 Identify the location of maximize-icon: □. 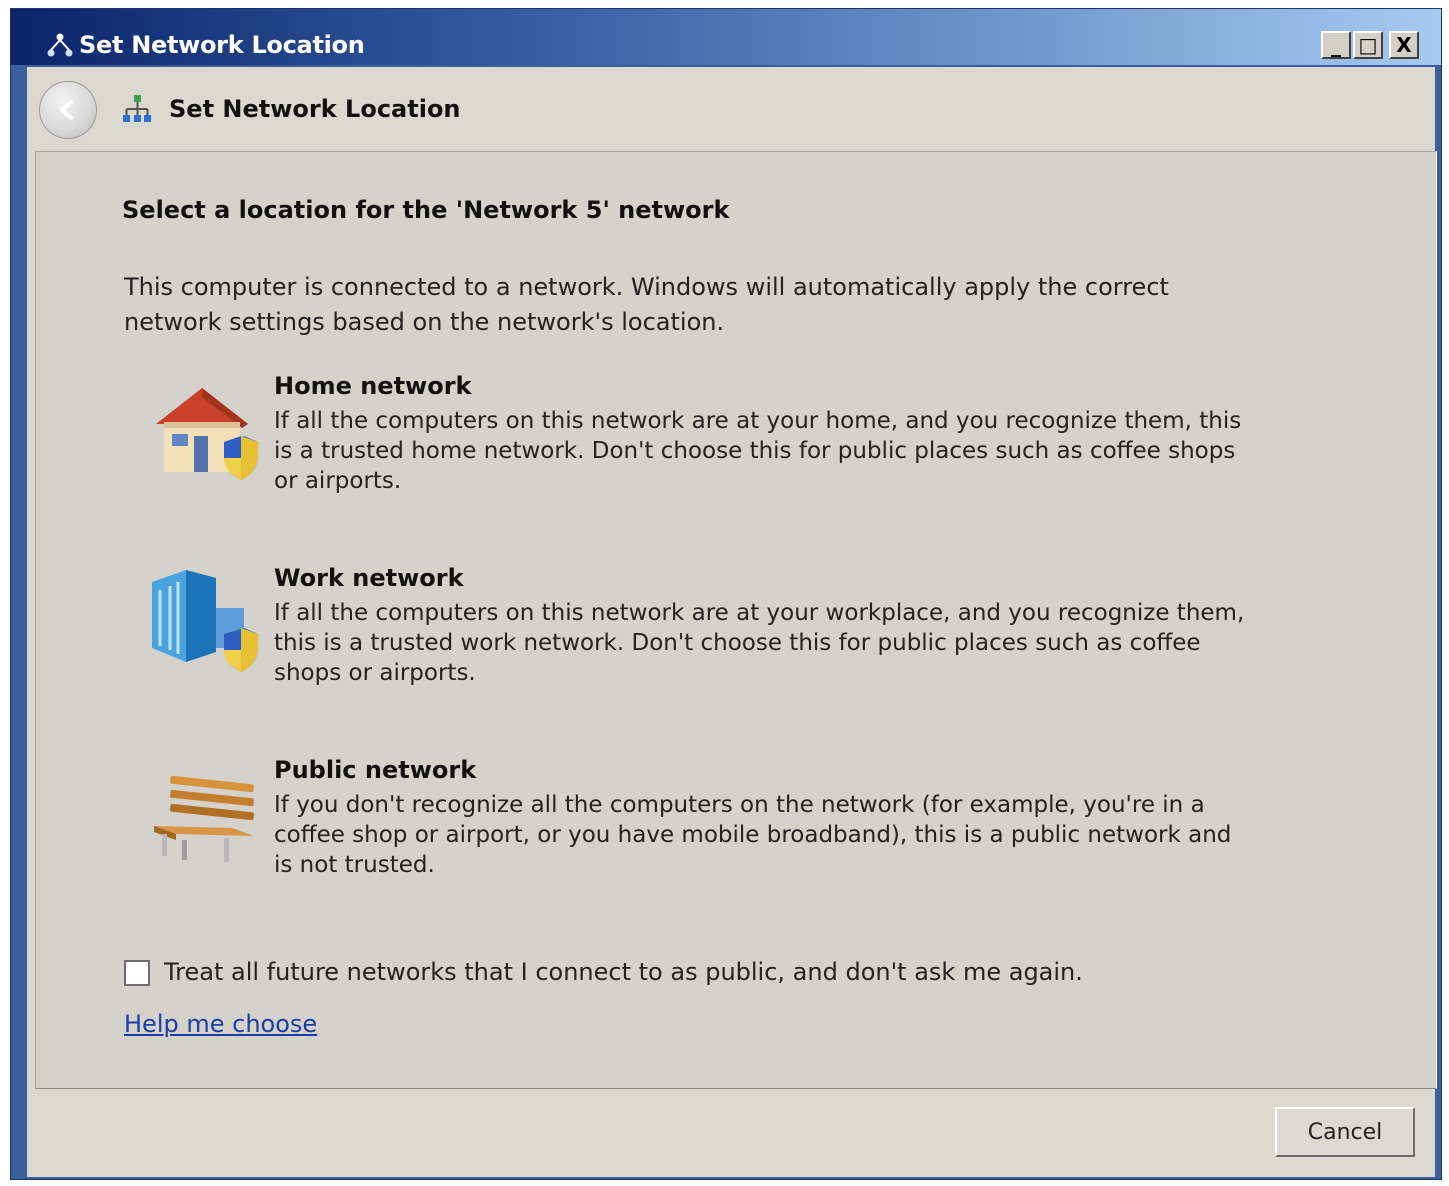
(1368, 45).